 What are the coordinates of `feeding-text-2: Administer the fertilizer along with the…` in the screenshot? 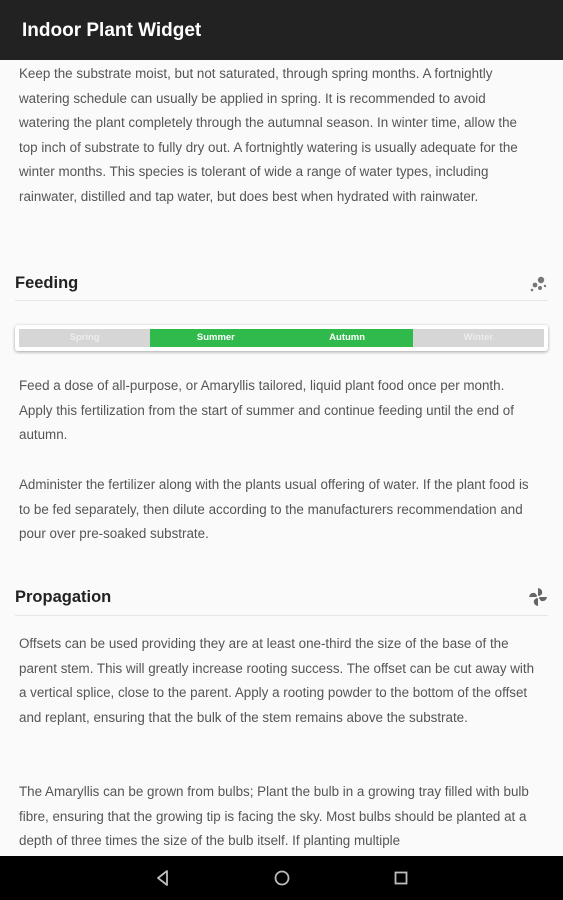 It's located at (274, 509).